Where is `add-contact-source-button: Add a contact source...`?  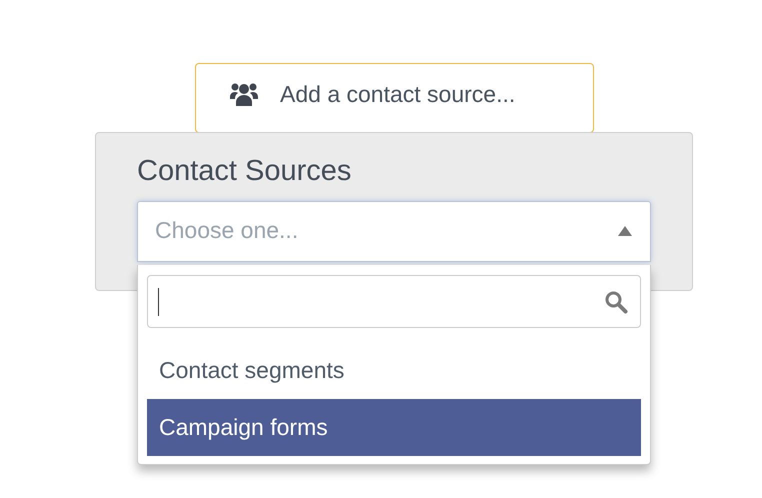
add-contact-source-button: Add a contact source... is located at coordinates (394, 98).